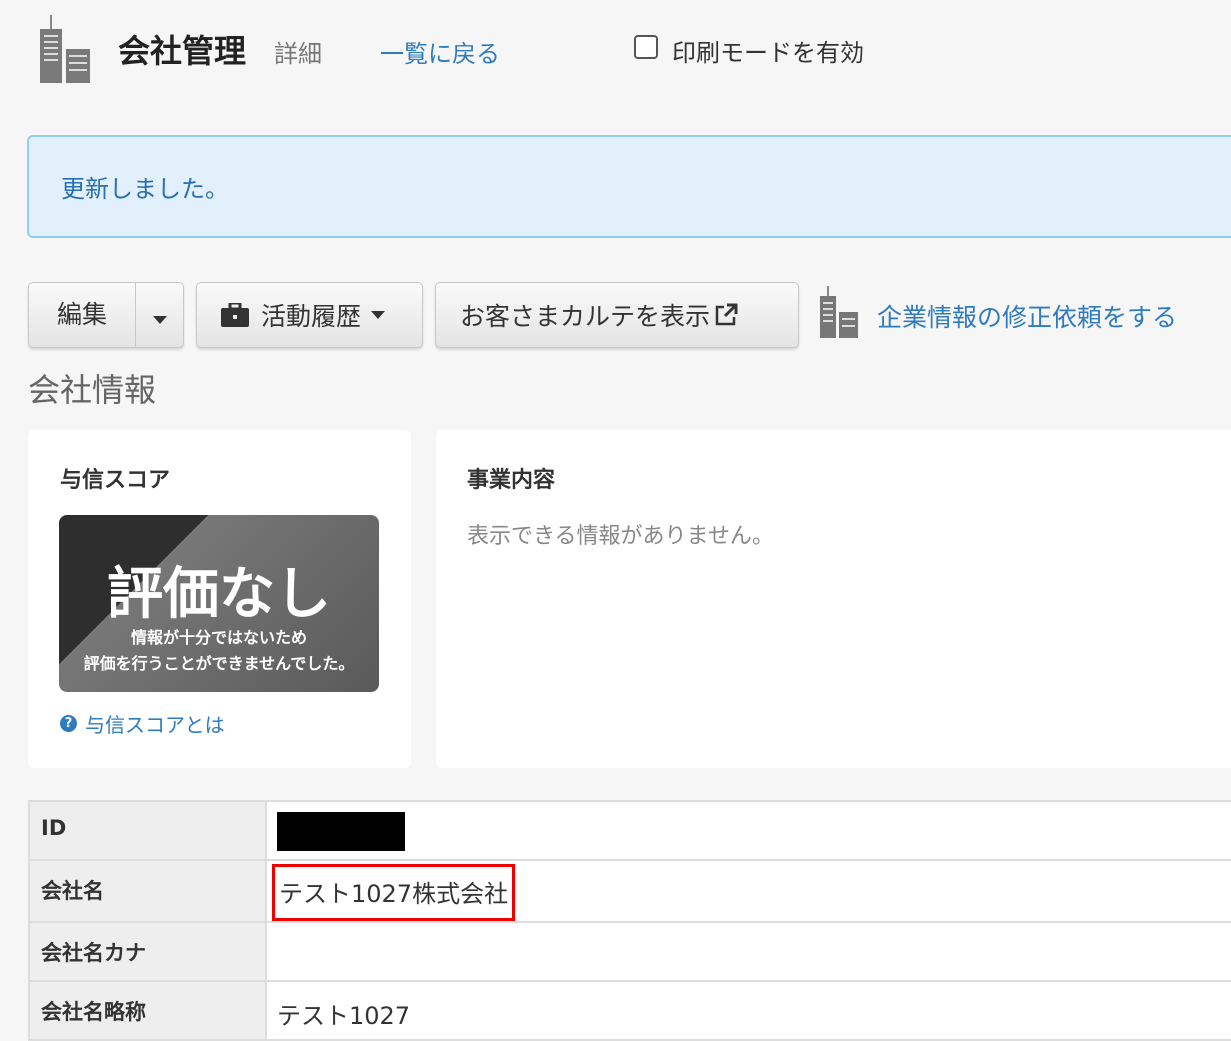 The image size is (1231, 1041). What do you see at coordinates (394, 892) in the screenshot?
I see `company-name-value: テスト1027株式会社` at bounding box center [394, 892].